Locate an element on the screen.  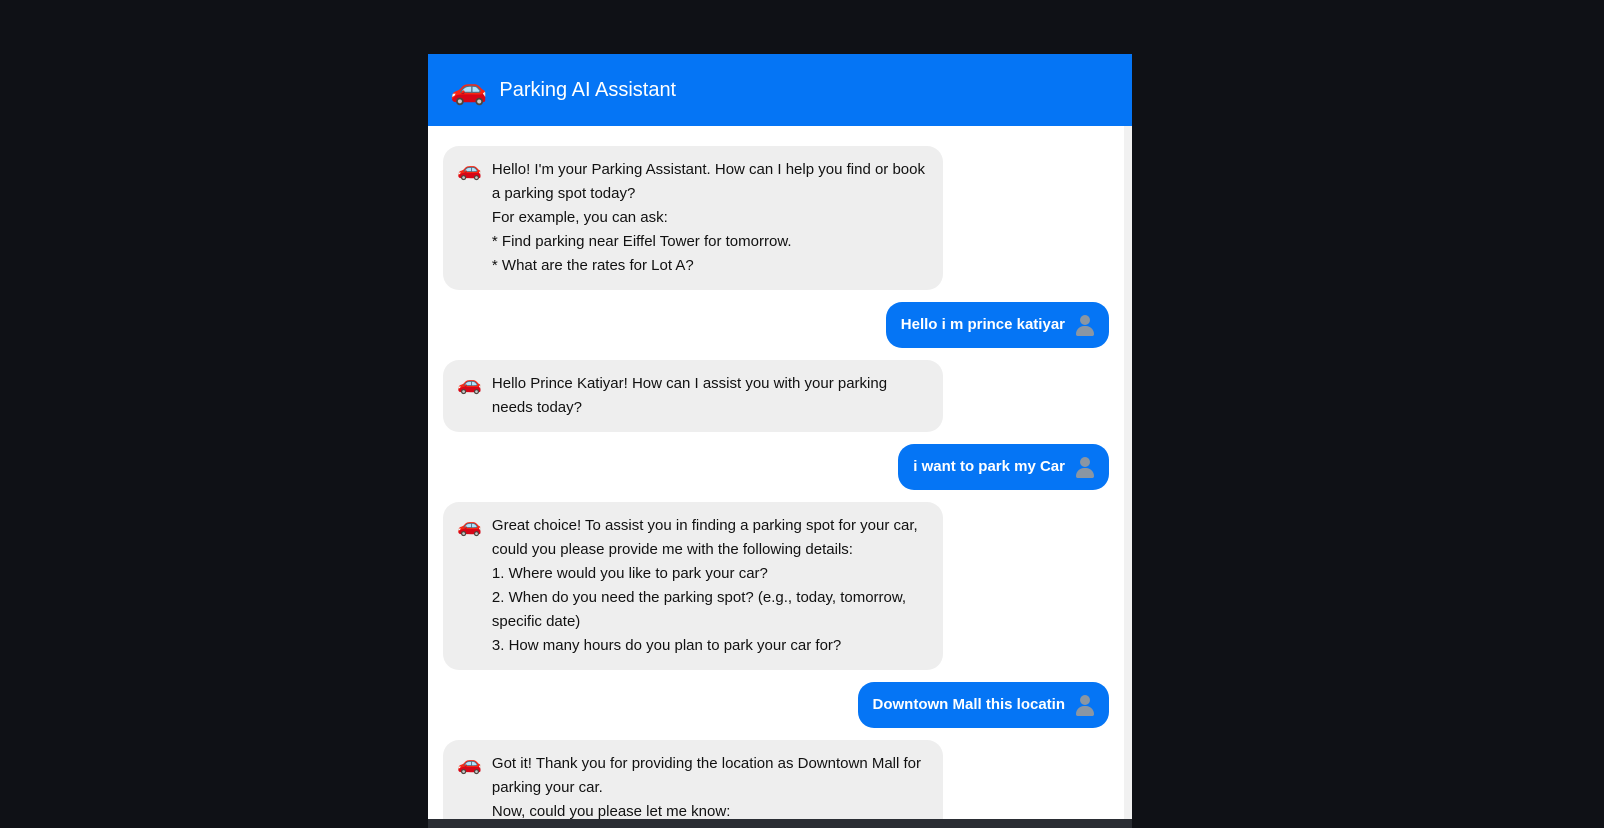
message-line: Now, could you please let me know: is located at coordinates (611, 811).